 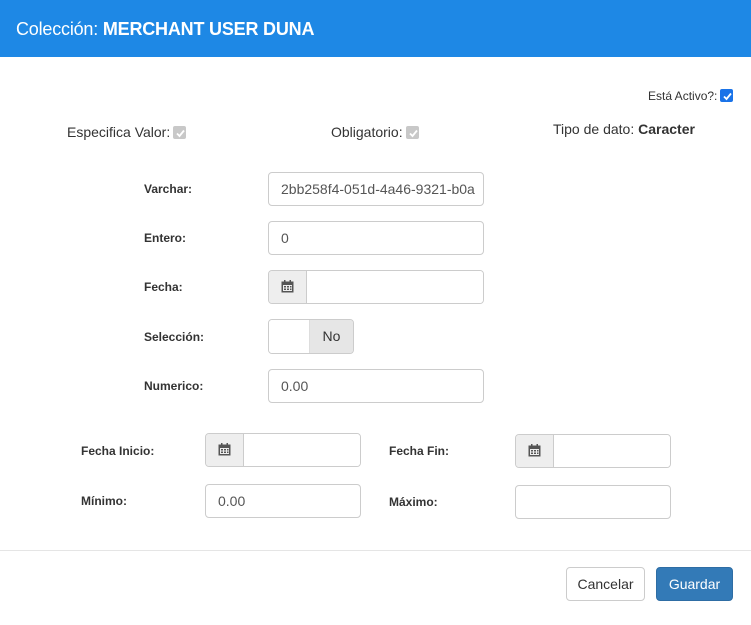 What do you see at coordinates (118, 451) in the screenshot?
I see `fecha-inicio-label: Fecha Inicio:` at bounding box center [118, 451].